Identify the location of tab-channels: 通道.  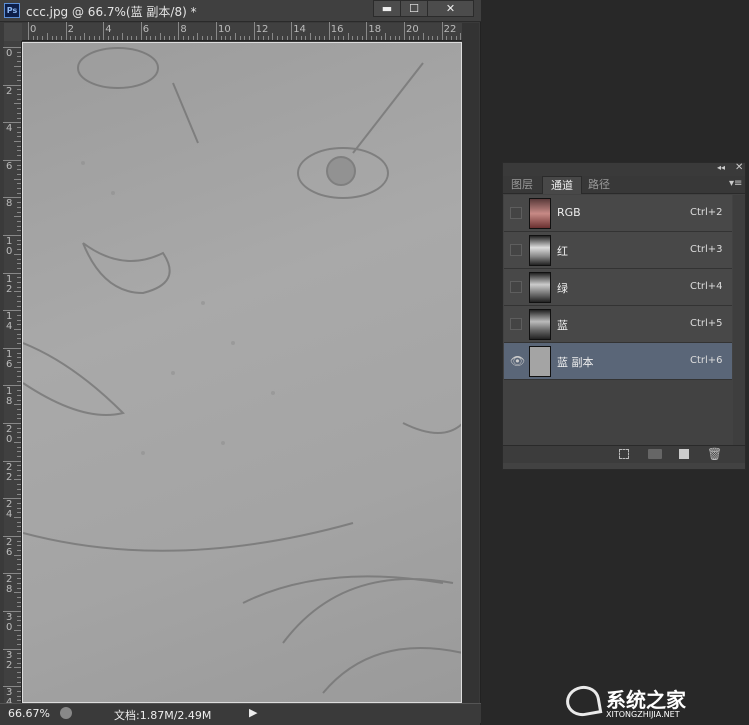
(562, 185).